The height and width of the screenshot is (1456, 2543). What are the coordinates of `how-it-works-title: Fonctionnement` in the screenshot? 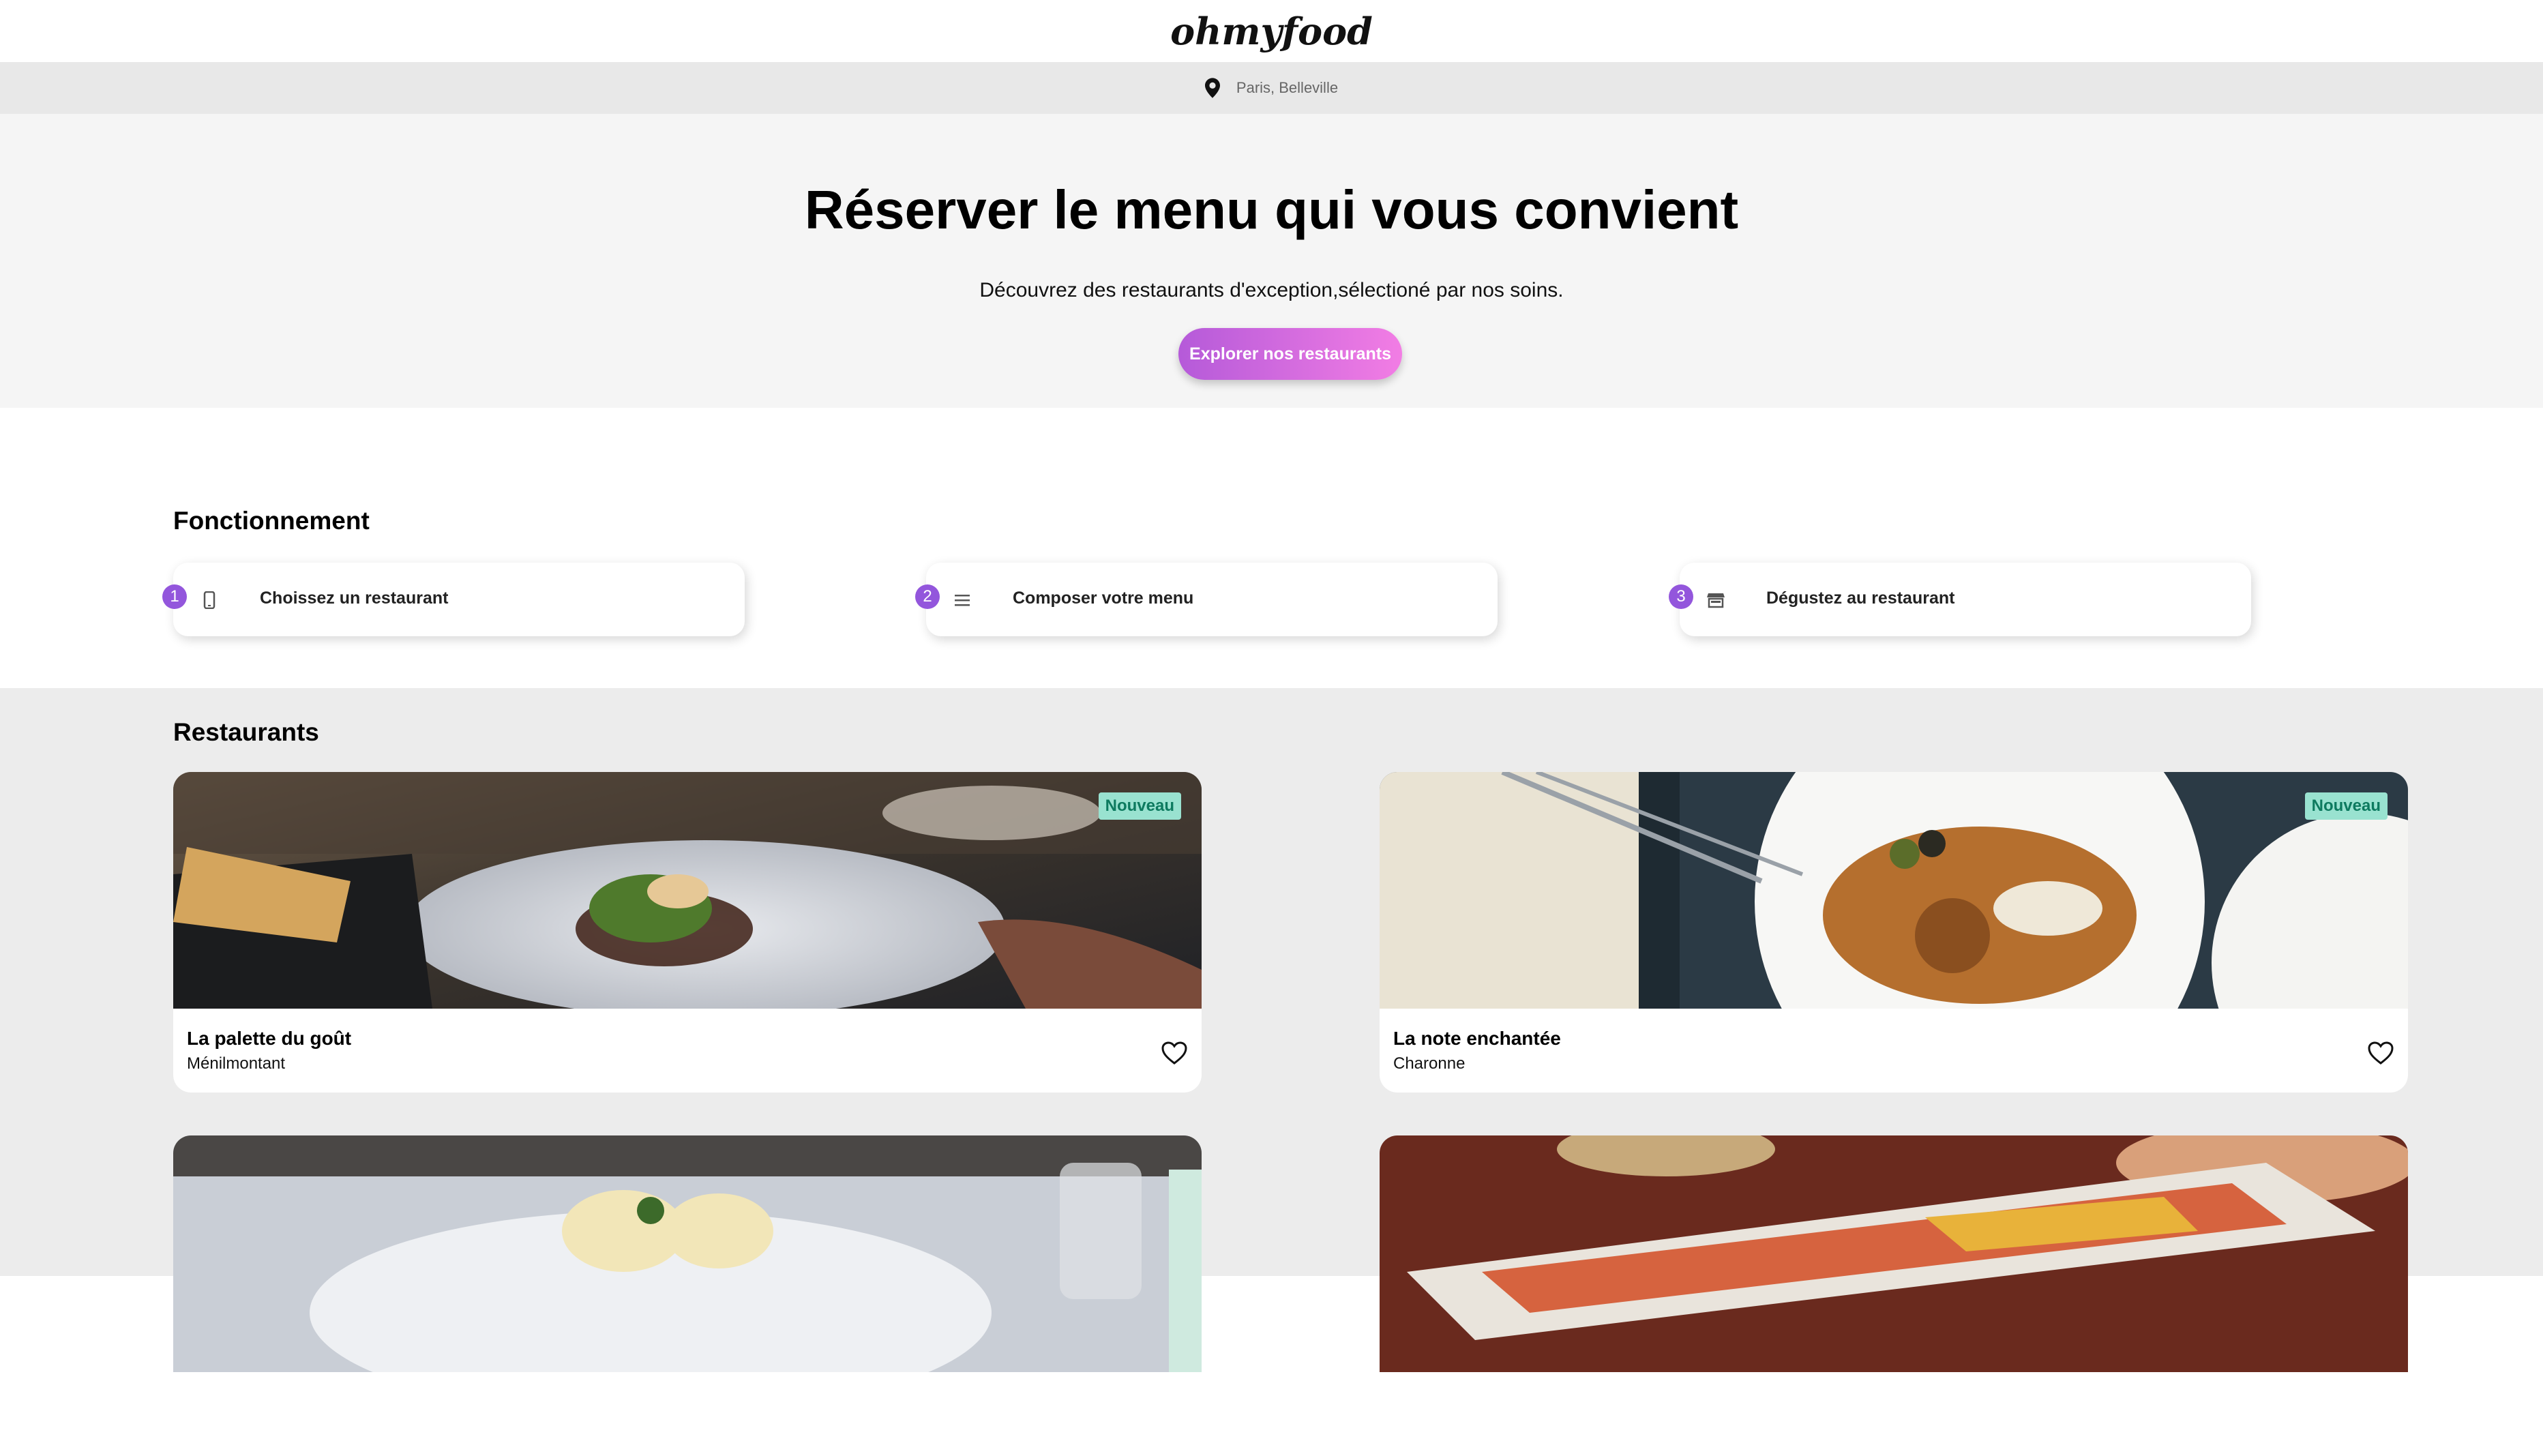 It's located at (271, 521).